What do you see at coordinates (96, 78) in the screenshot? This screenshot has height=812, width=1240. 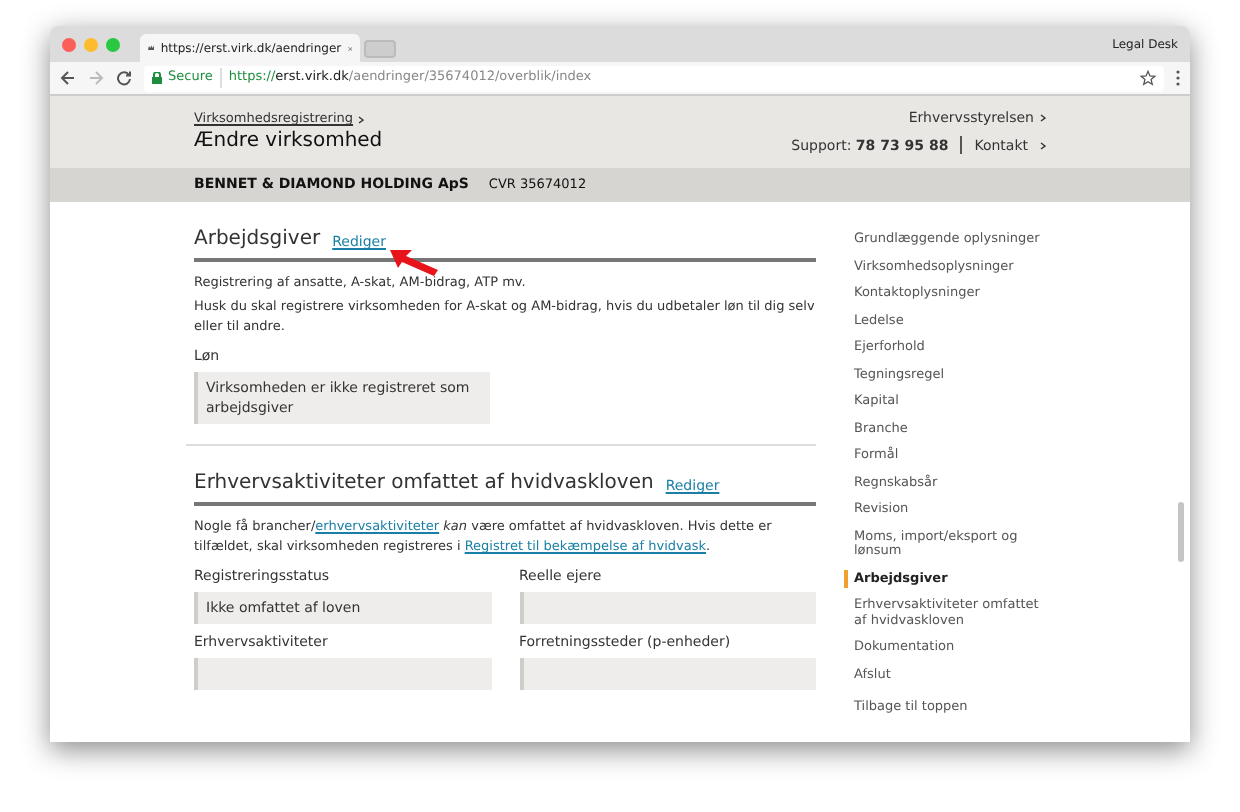 I see `forward-icon` at bounding box center [96, 78].